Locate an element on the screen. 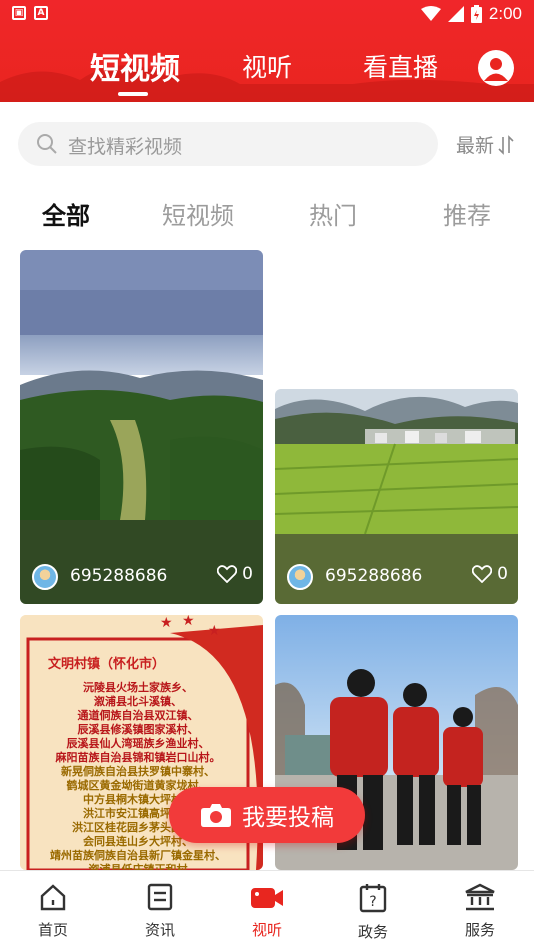 Image resolution: width=534 pixels, height=950 pixels. category-recommended: 推荐 is located at coordinates (467, 213).